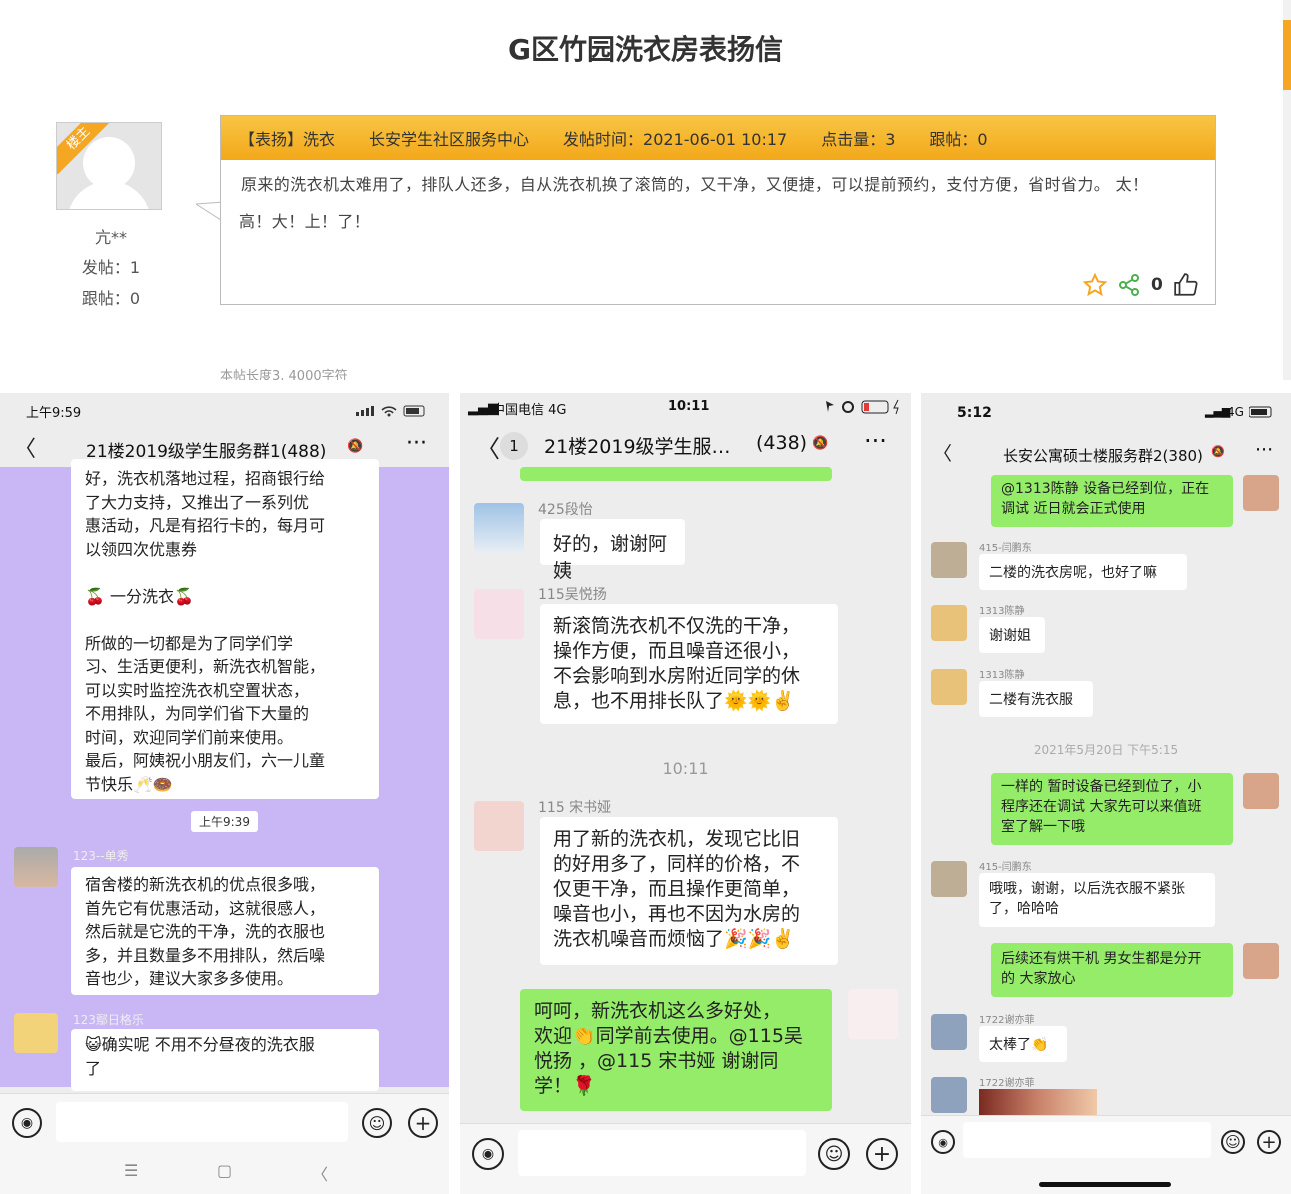 The image size is (1291, 1194). I want to click on message-line: 首先它有优惠活动，这就很感人，, so click(205, 908).